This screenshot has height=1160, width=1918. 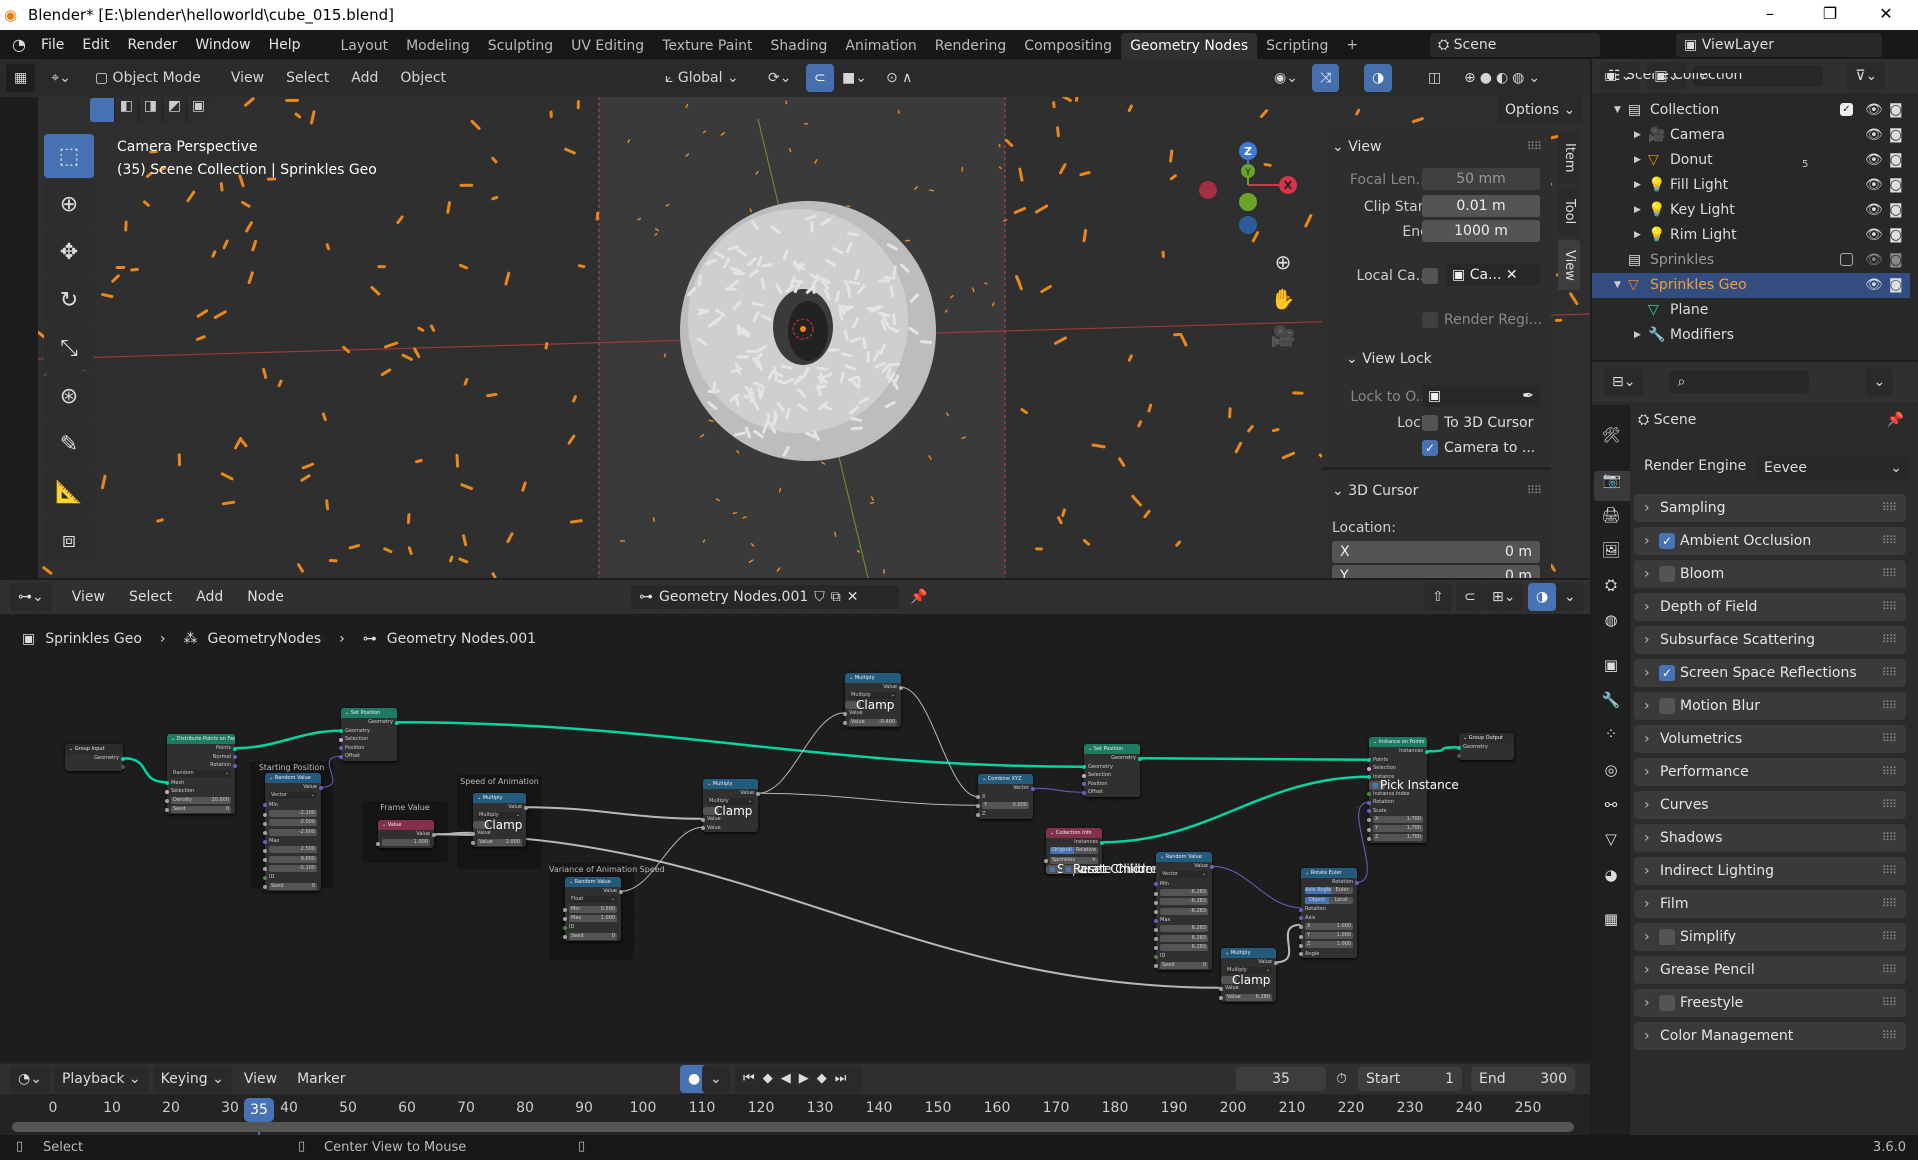 I want to click on value-field: Z 1.700, so click(x=1398, y=838).